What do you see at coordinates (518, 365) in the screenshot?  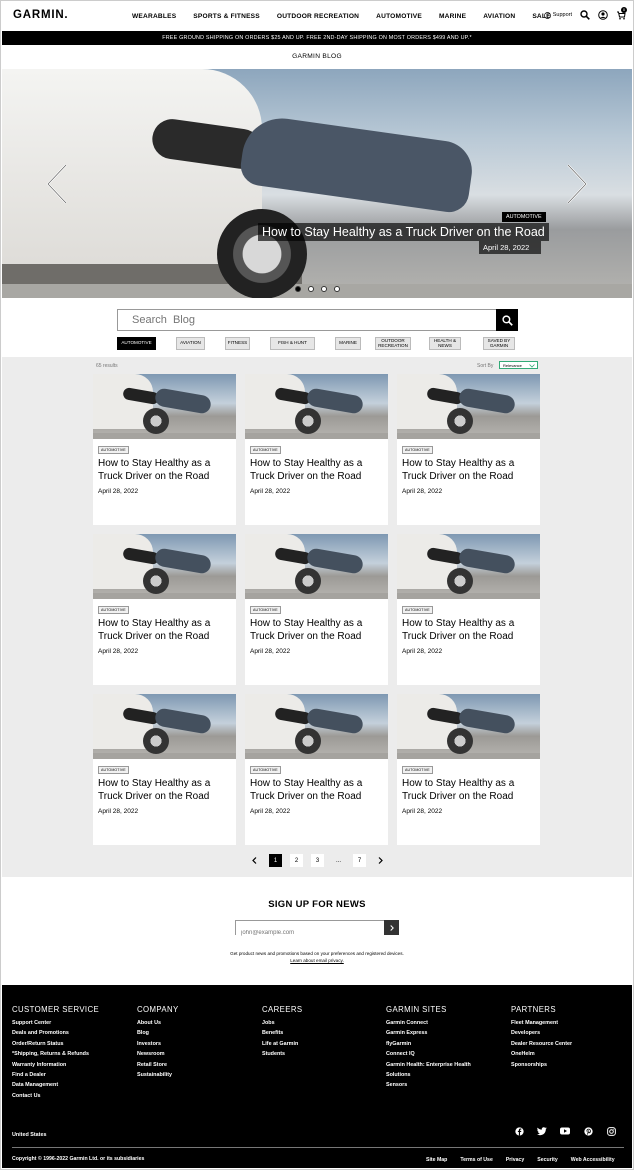 I see `sort-select: Relevance` at bounding box center [518, 365].